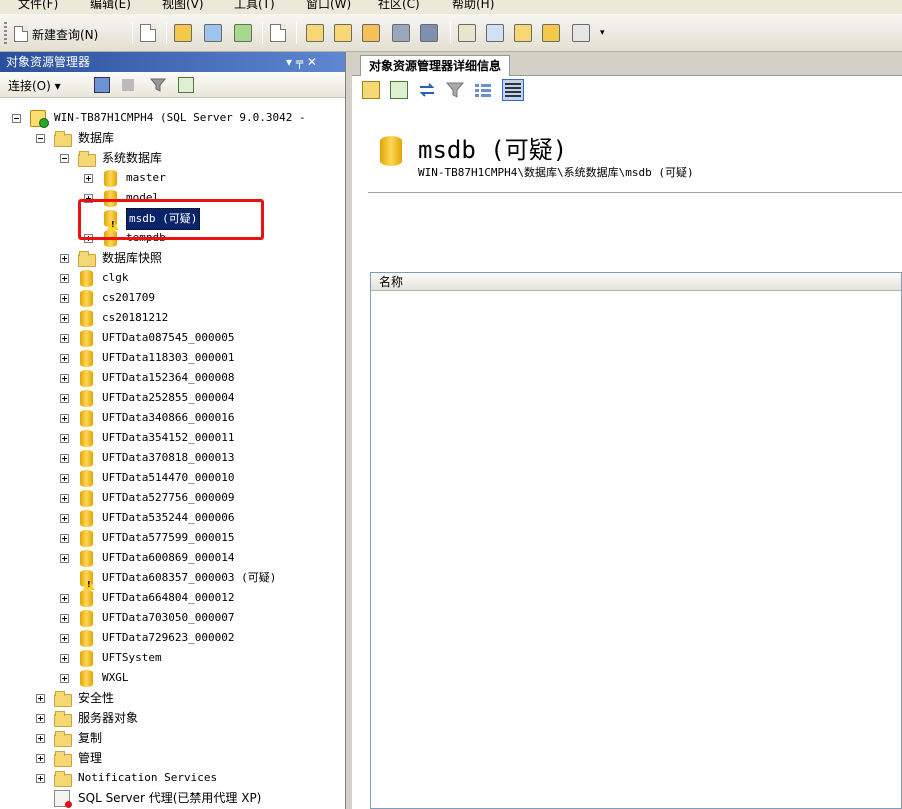  I want to click on column-header-name: 名称, so click(636, 282).